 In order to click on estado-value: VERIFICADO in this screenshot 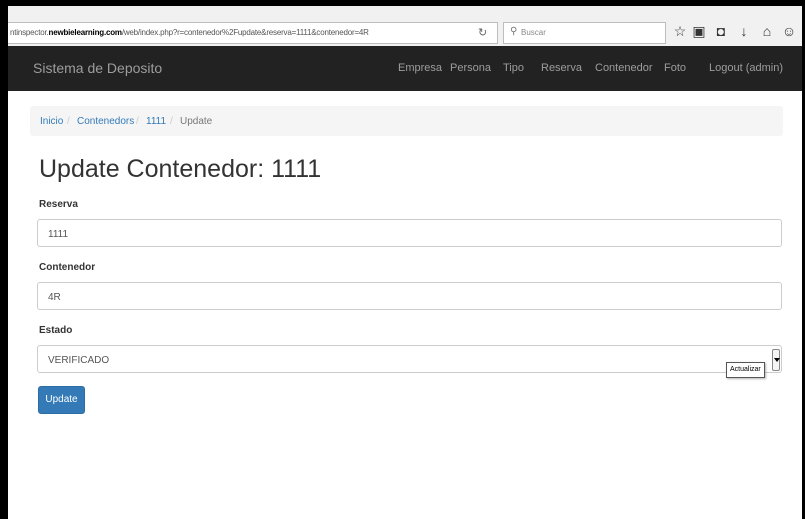, I will do `click(79, 360)`.